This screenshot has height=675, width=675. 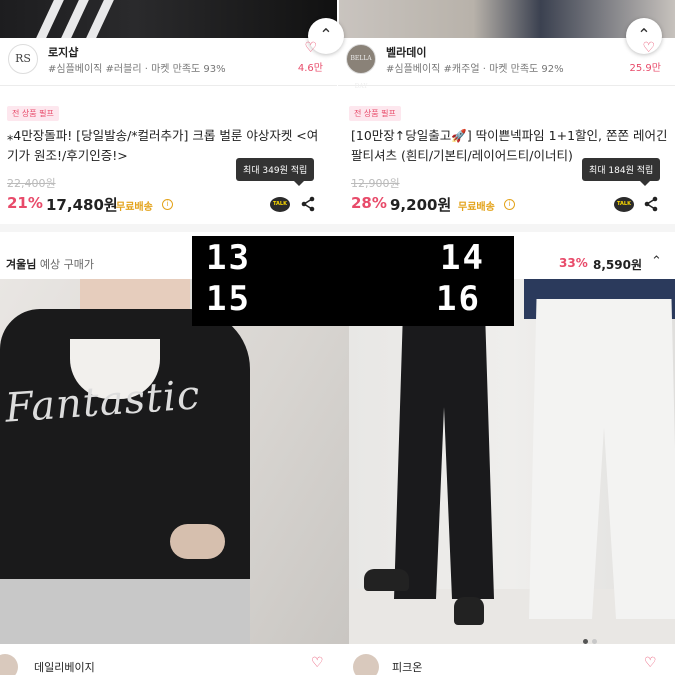 I want to click on overlay-number: 16, so click(x=458, y=299).